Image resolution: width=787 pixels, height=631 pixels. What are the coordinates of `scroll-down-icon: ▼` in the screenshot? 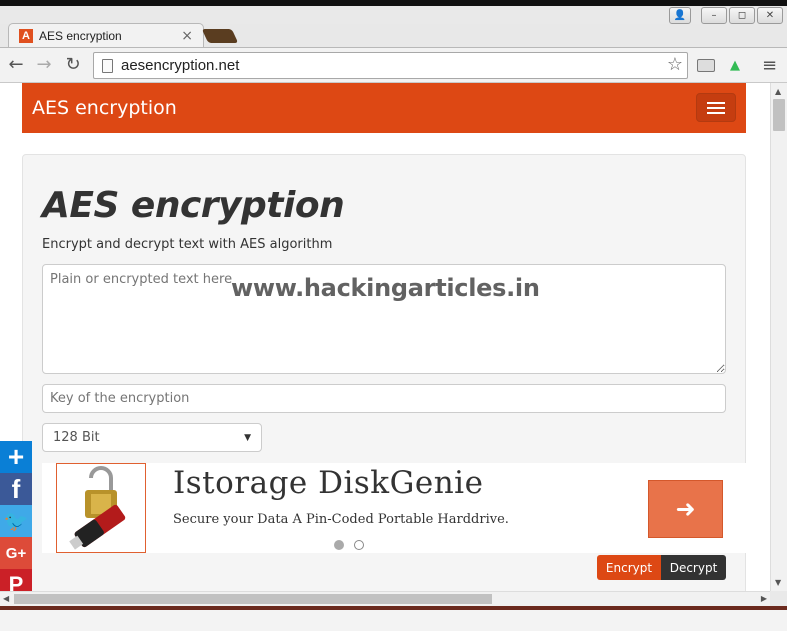 It's located at (778, 582).